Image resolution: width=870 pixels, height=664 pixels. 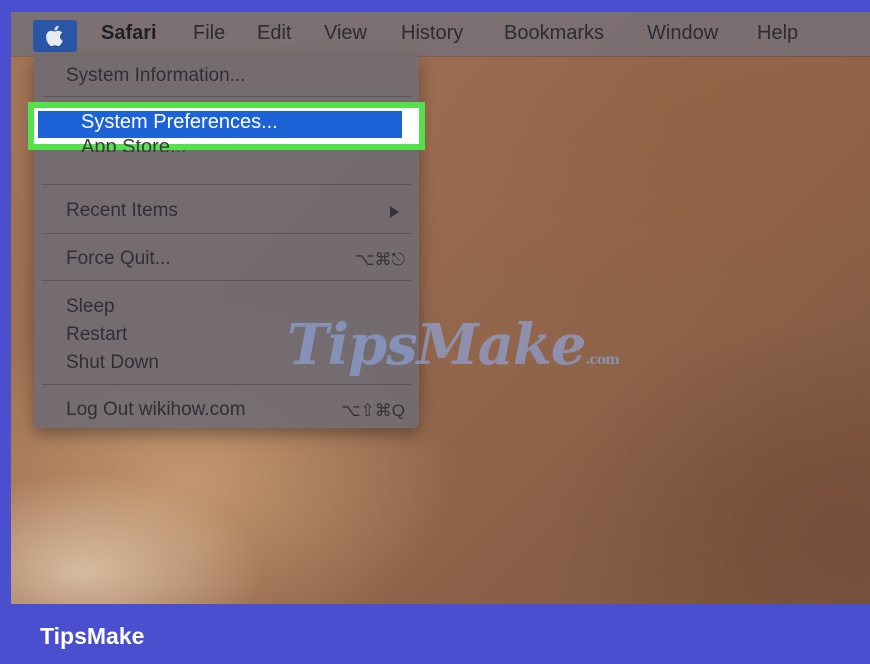 I want to click on apple-icon, so click(x=54, y=36).